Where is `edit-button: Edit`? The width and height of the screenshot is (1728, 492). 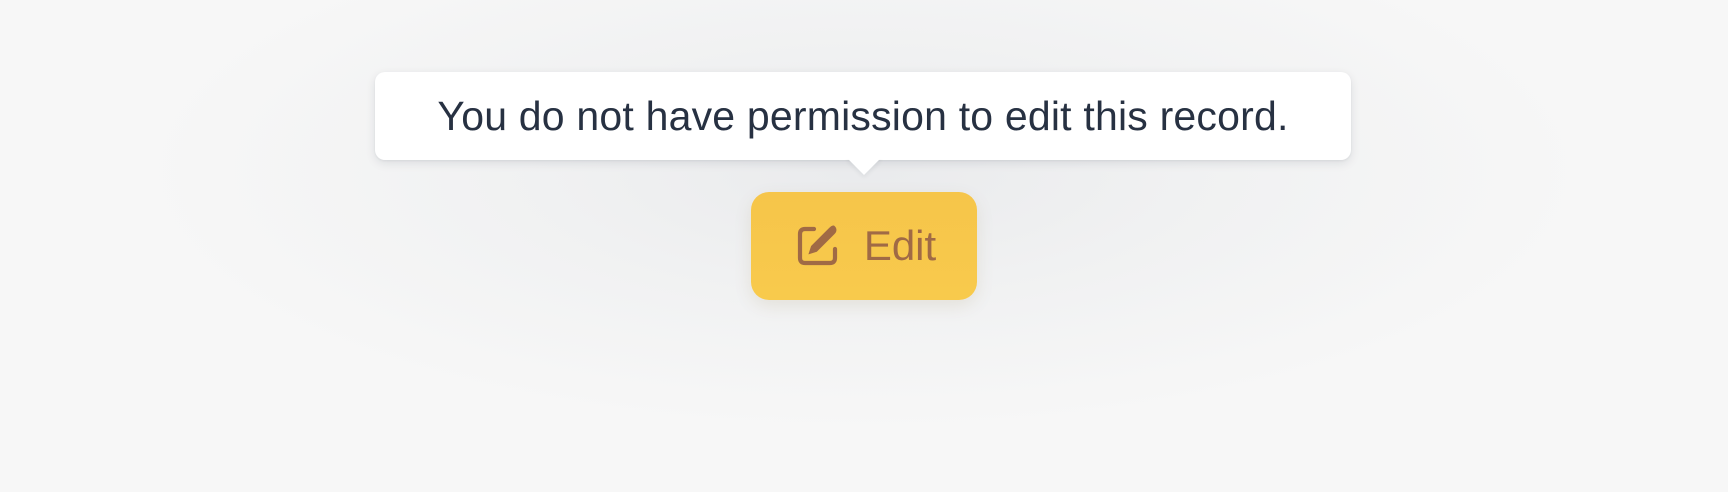 edit-button: Edit is located at coordinates (864, 246).